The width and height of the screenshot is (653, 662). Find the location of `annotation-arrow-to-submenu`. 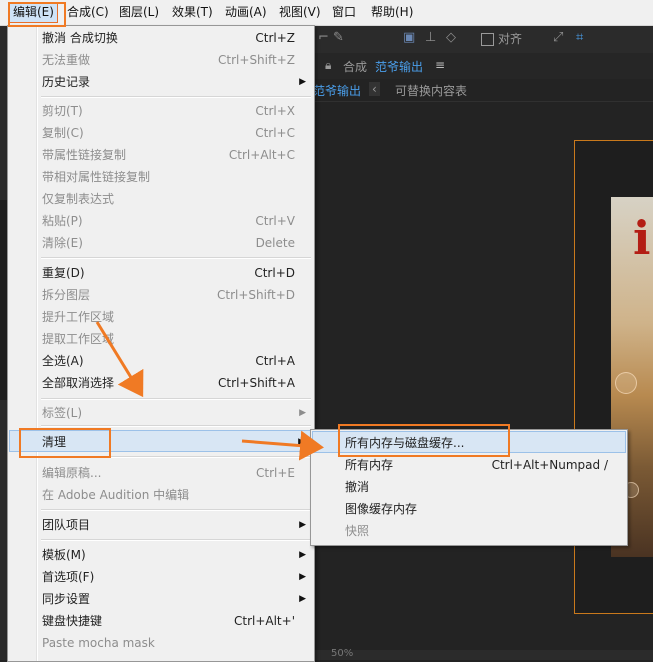

annotation-arrow-to-submenu is located at coordinates (282, 445).